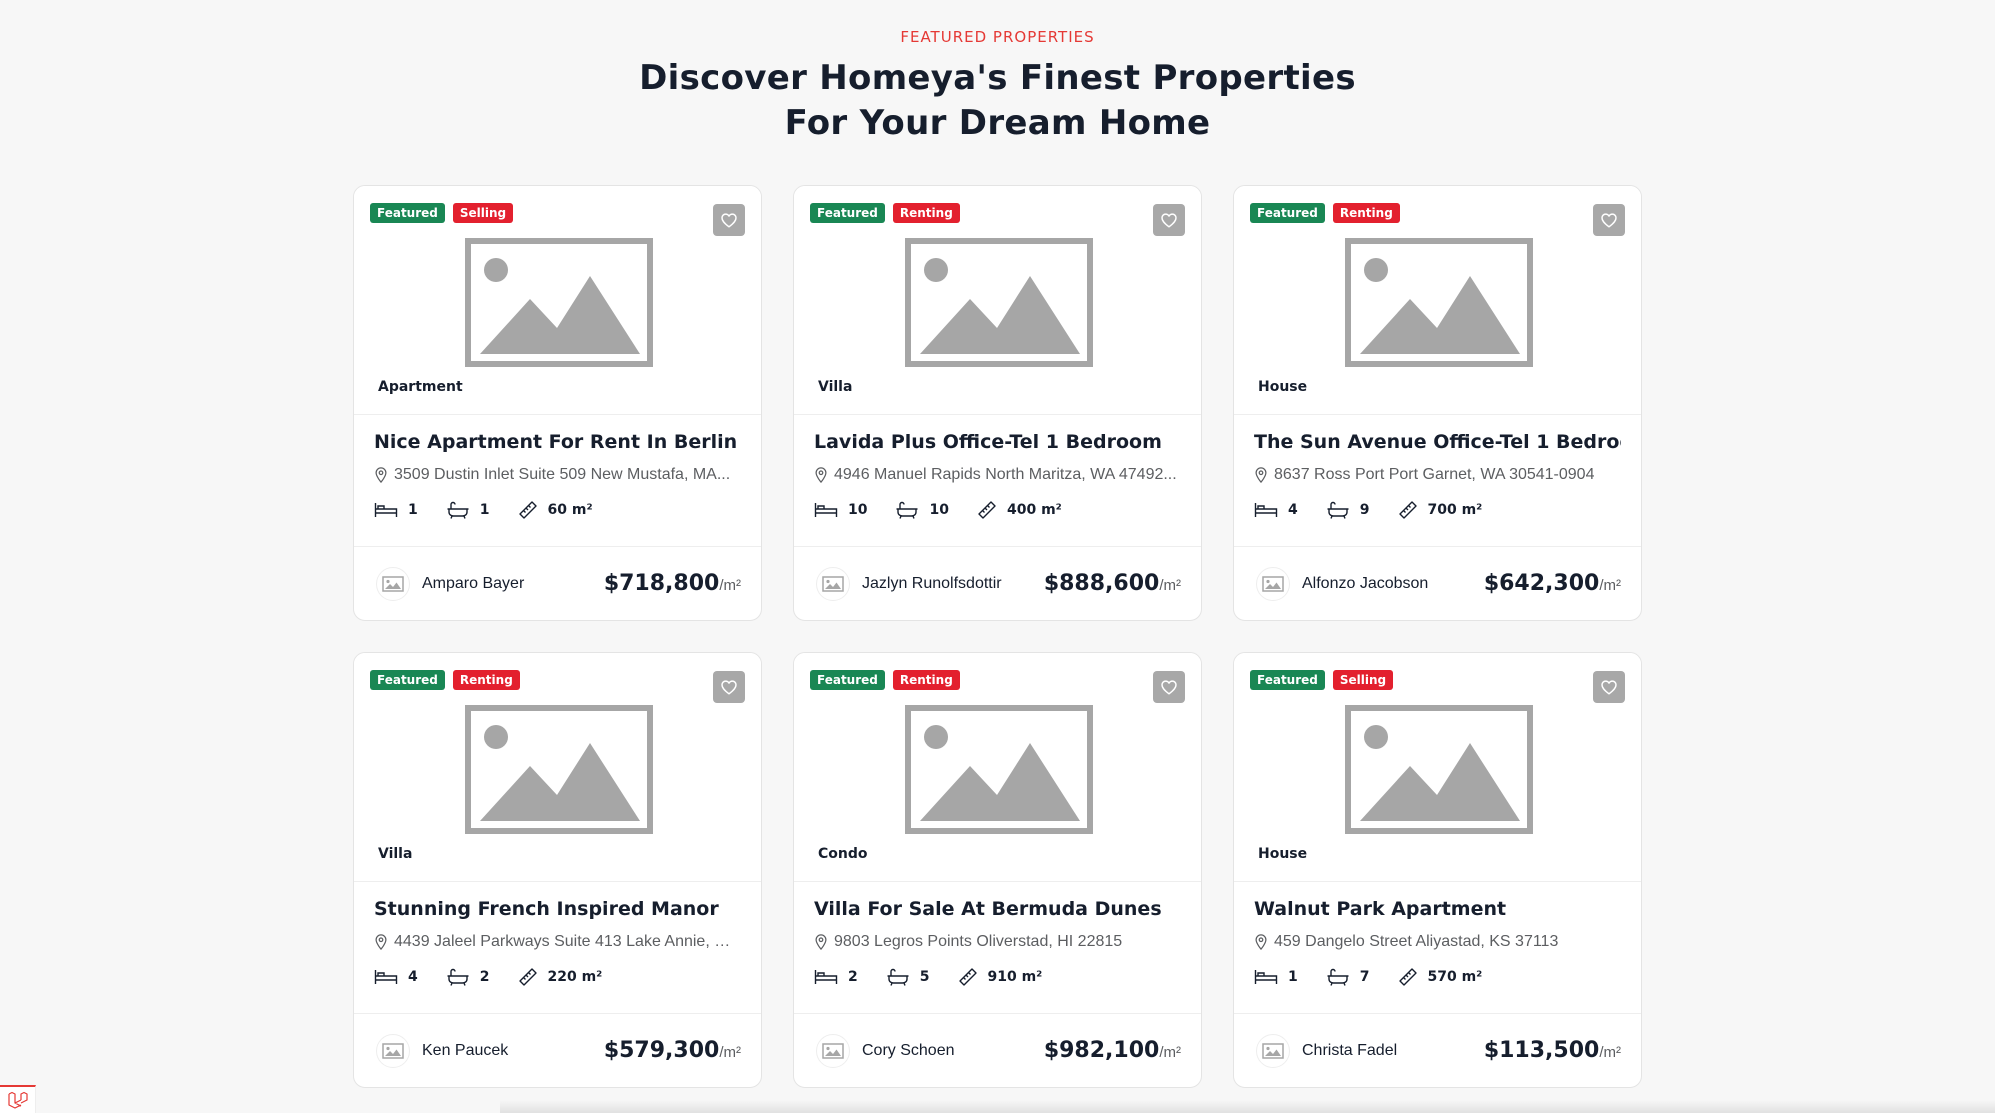 This screenshot has width=1995, height=1113. Describe the element at coordinates (1348, 510) in the screenshot. I see `baths-info: 9` at that location.